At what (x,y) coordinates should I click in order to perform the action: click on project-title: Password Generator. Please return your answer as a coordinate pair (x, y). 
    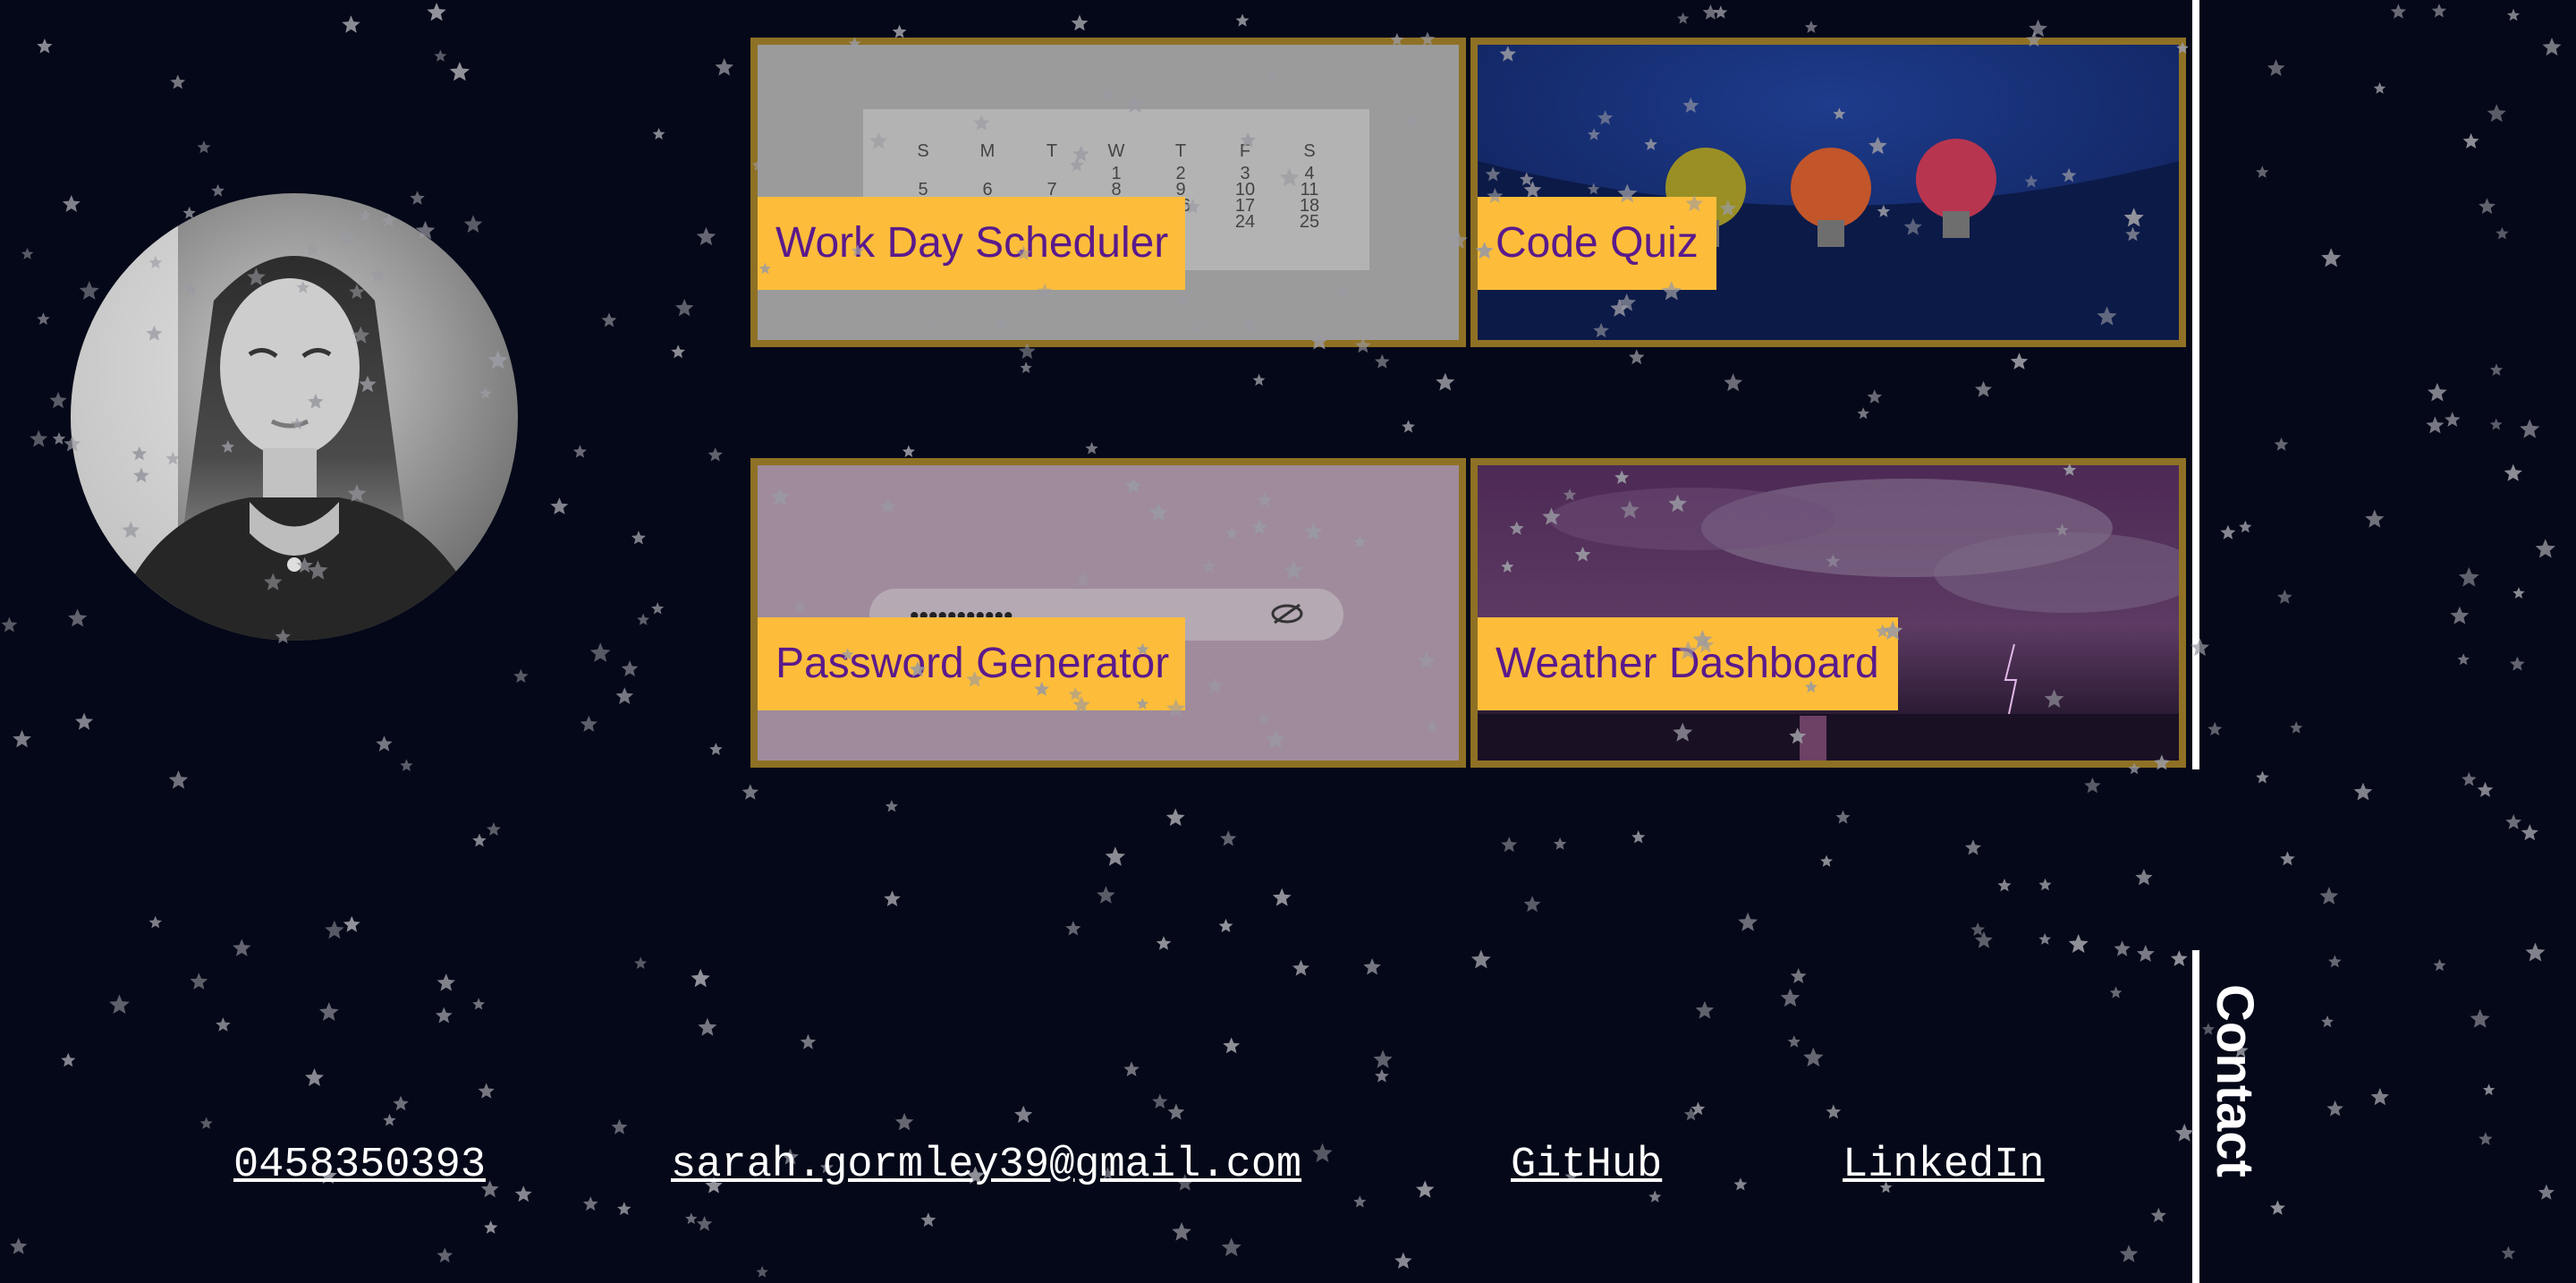
    Looking at the image, I should click on (971, 663).